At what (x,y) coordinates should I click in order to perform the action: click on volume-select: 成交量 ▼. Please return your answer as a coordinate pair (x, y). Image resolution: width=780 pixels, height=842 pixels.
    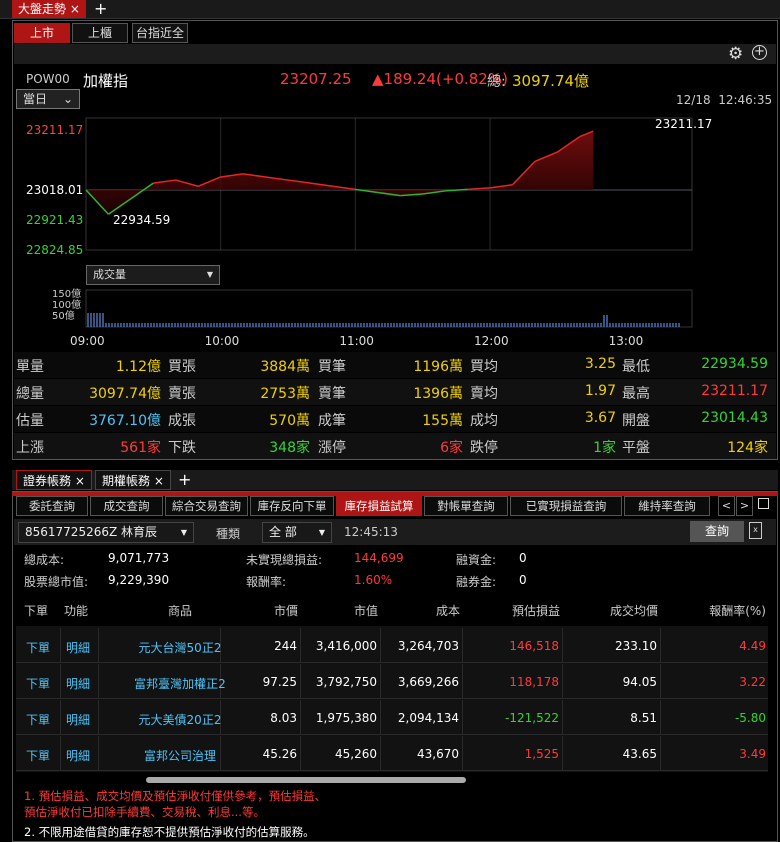
    Looking at the image, I should click on (153, 275).